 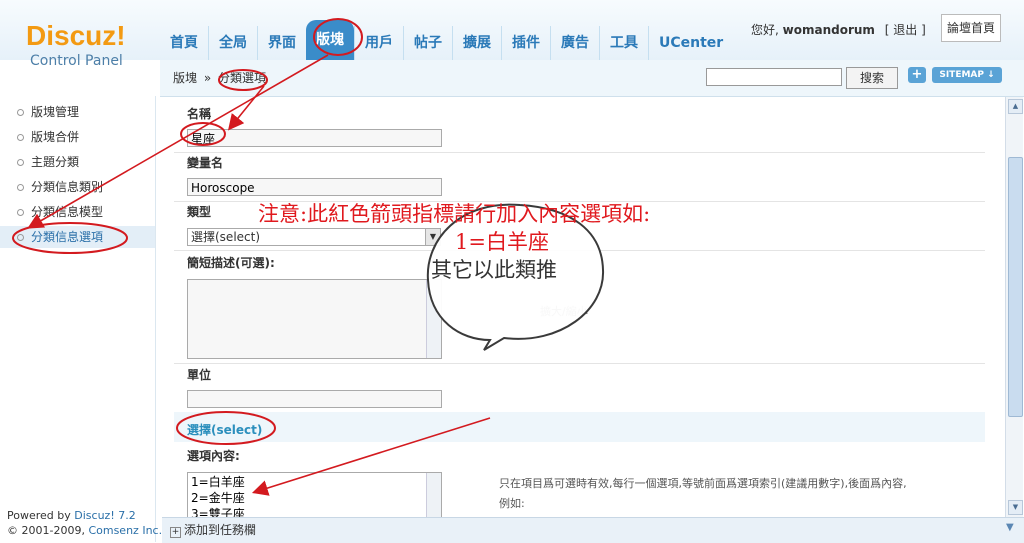 What do you see at coordinates (574, 43) in the screenshot?
I see `tab-ads: 廣告` at bounding box center [574, 43].